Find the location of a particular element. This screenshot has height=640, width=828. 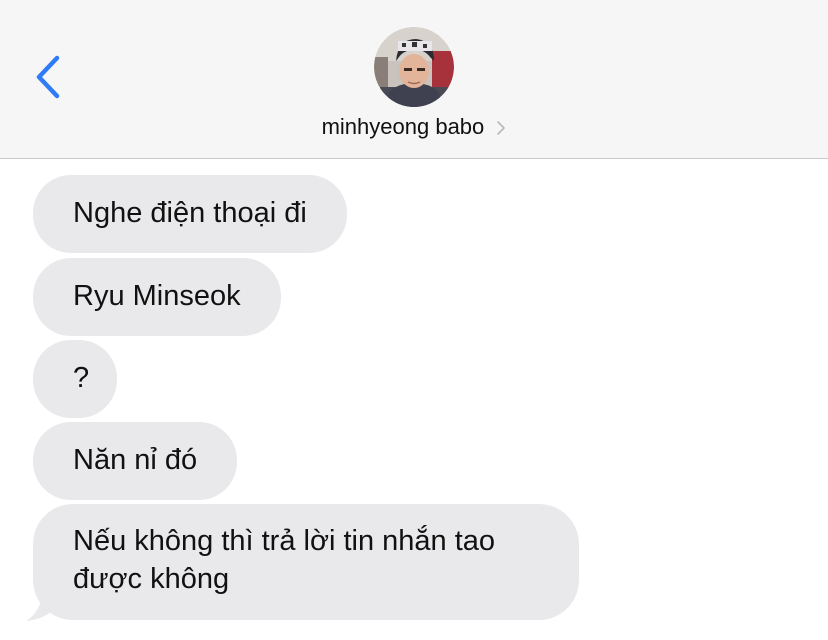

contact-avatar is located at coordinates (414, 67).